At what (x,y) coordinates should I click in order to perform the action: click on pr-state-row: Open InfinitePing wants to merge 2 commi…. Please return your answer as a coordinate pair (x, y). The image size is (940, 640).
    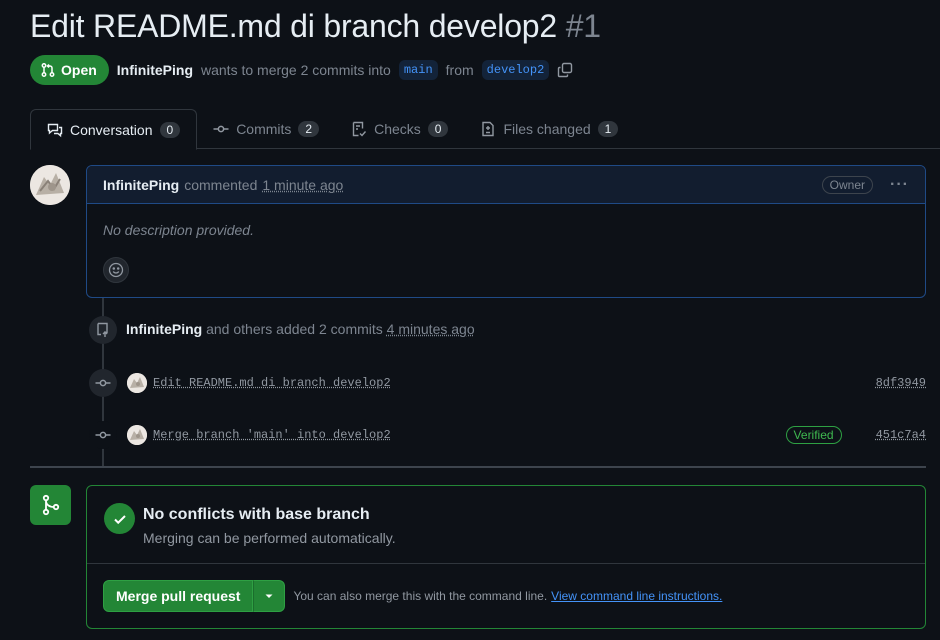
    Looking at the image, I should click on (301, 70).